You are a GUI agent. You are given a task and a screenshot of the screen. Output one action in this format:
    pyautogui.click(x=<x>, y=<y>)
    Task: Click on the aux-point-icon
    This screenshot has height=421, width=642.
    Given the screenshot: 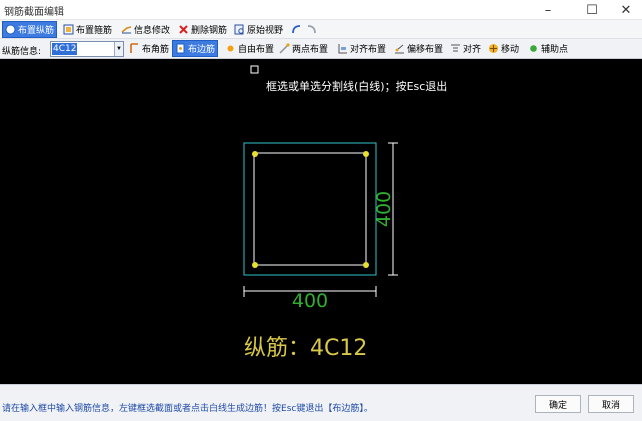 What is the action you would take?
    pyautogui.click(x=533, y=48)
    